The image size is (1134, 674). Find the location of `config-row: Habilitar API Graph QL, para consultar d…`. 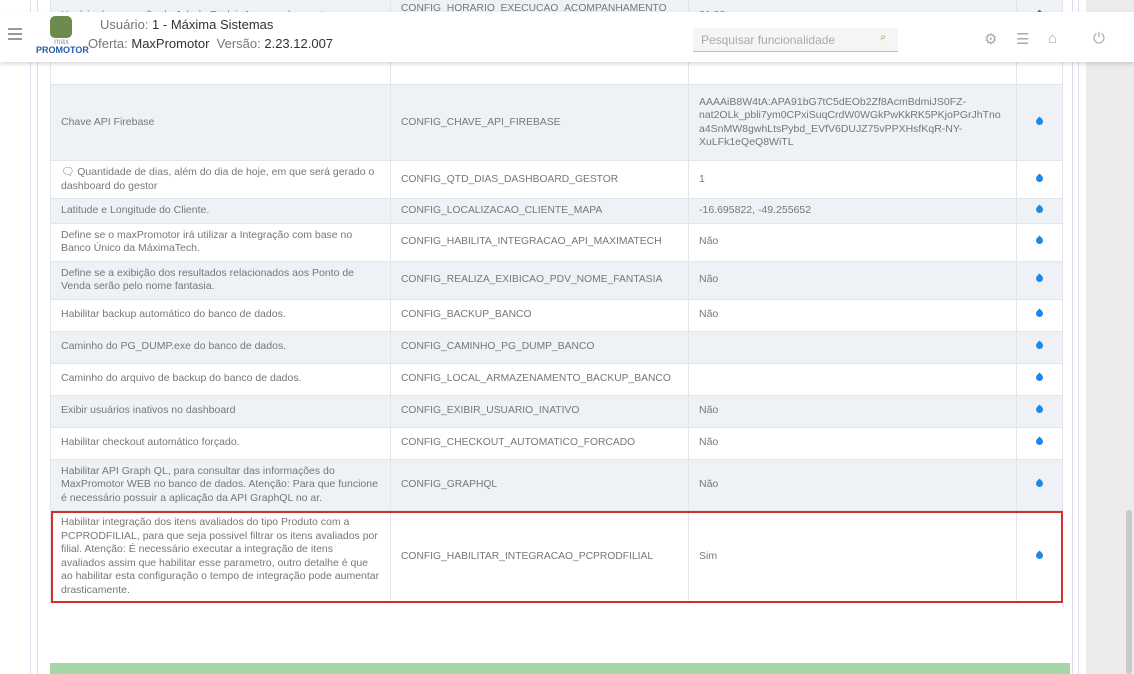

config-row: Habilitar API Graph QL, para consultar d… is located at coordinates (556, 484).